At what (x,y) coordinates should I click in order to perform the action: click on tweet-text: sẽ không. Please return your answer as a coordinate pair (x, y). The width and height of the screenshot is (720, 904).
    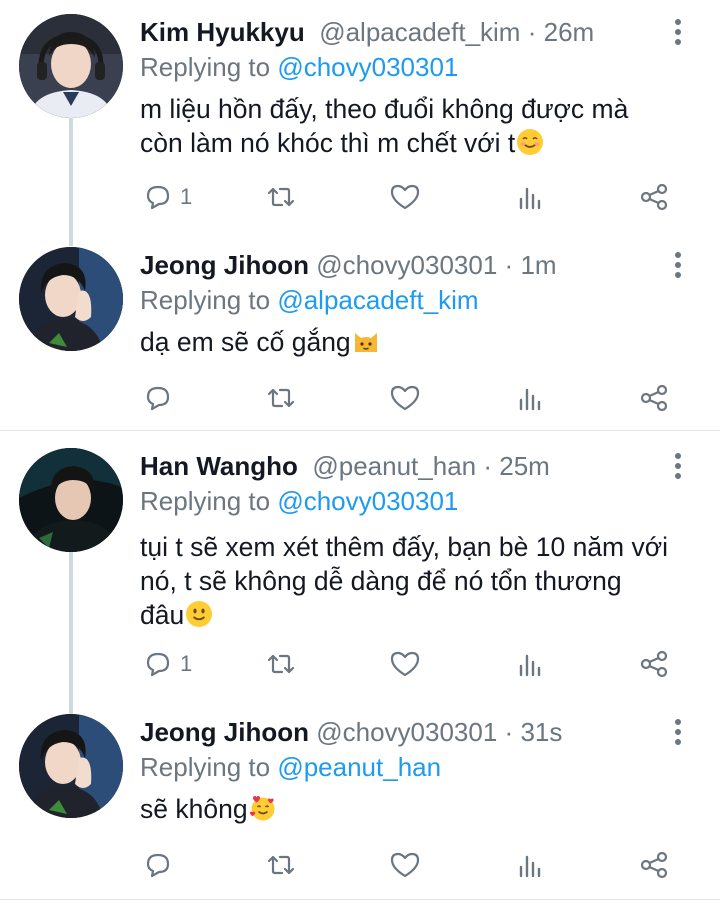
    Looking at the image, I should click on (420, 809).